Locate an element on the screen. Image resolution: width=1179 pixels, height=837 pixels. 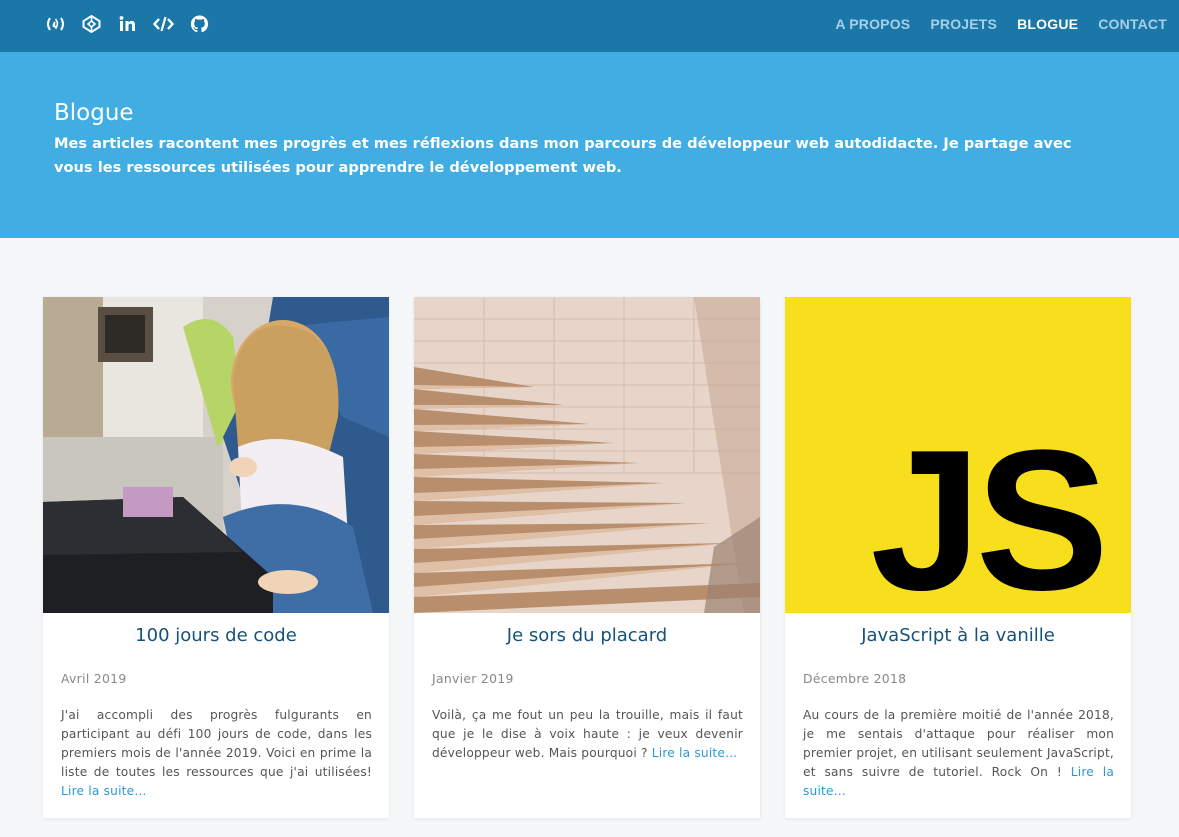
nav-a-propos: A PROPOS is located at coordinates (872, 24).